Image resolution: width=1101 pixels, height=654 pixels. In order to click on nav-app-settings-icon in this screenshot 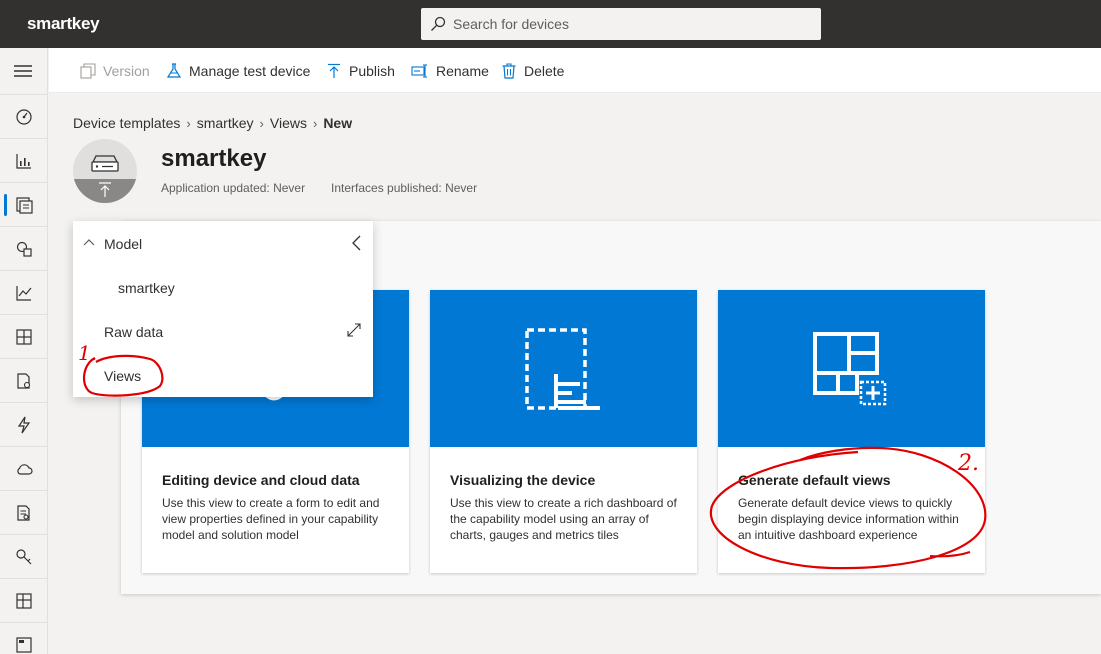, I will do `click(24, 600)`.